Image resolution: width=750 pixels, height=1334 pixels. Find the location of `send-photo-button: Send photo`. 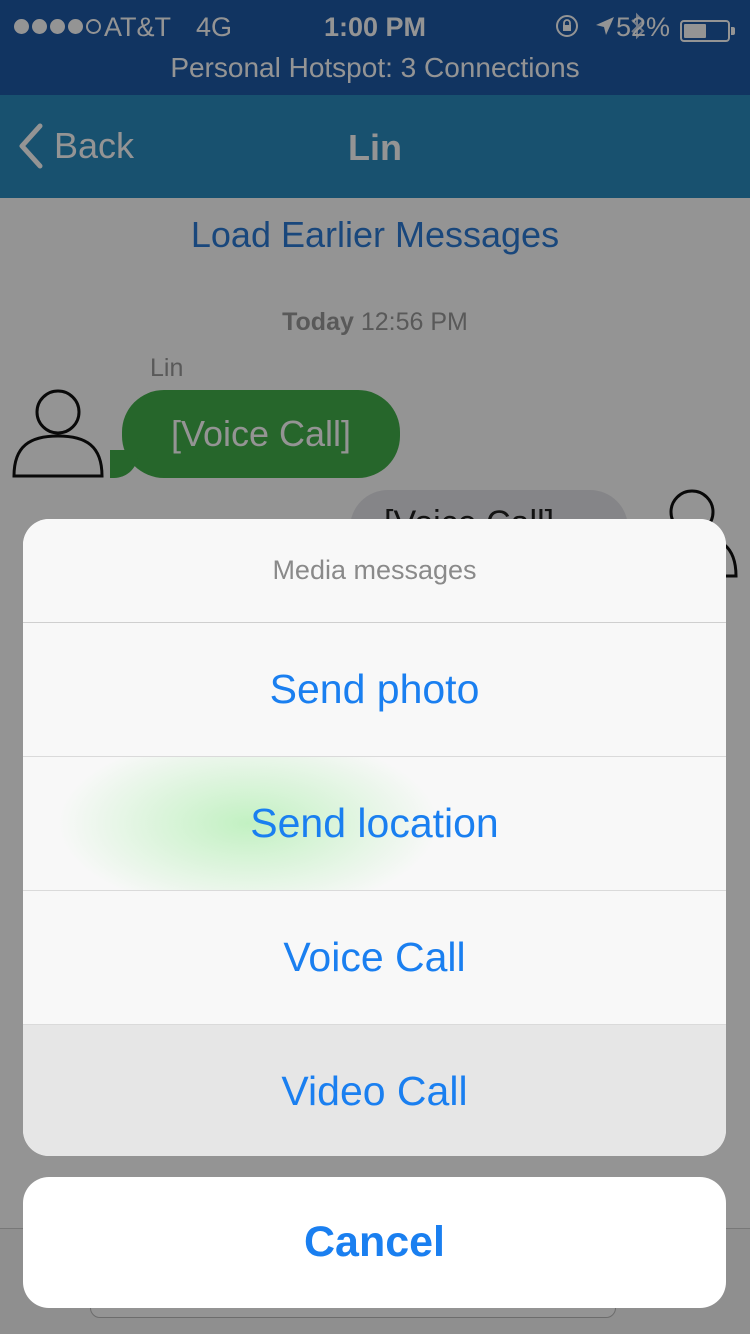

send-photo-button: Send photo is located at coordinates (374, 690).